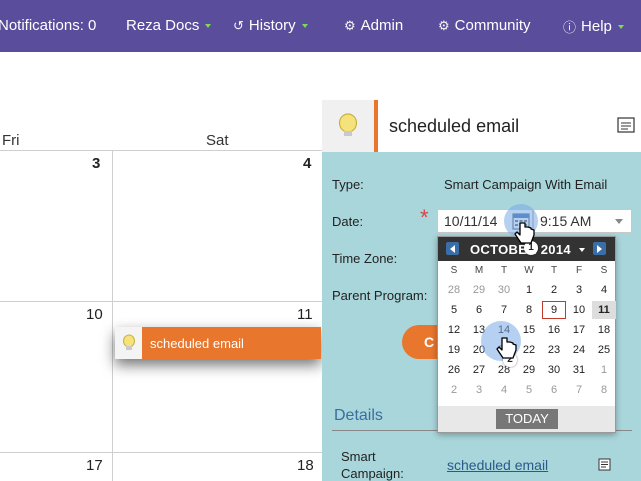  I want to click on community-icon: ⚙, so click(444, 25).